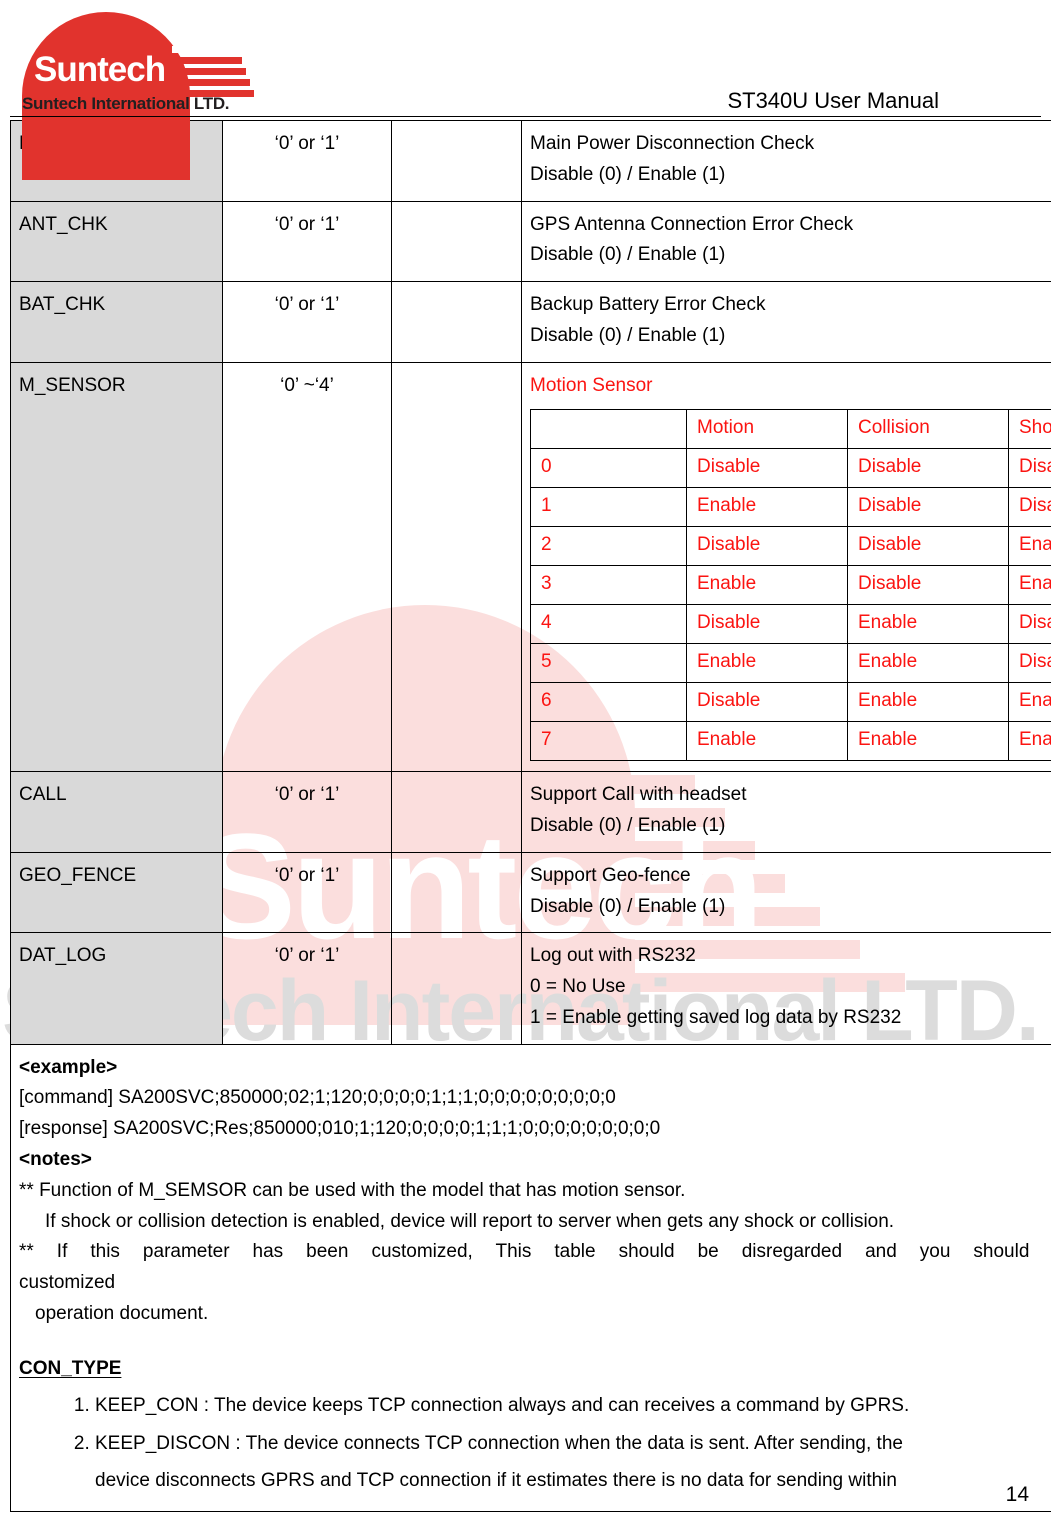 Image resolution: width=1051 pixels, height=1517 pixels. I want to click on command-label: [command], so click(66, 1098).